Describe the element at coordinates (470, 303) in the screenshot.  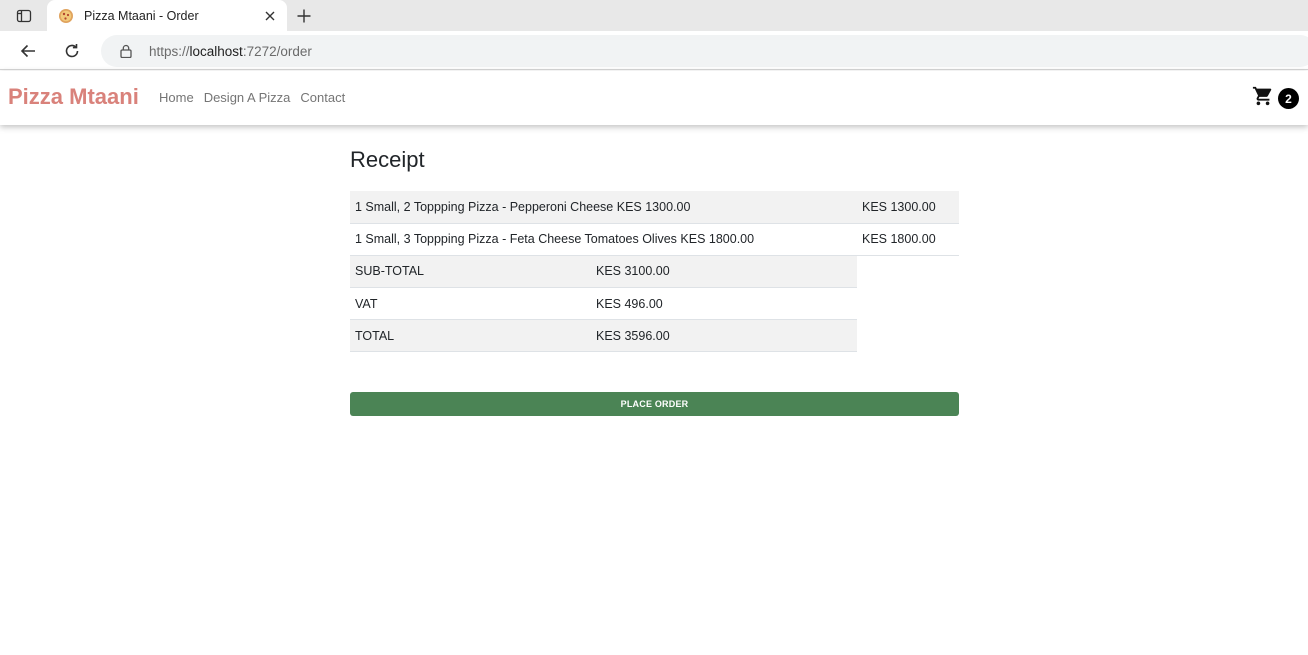
I see `vat-label: VAT` at that location.